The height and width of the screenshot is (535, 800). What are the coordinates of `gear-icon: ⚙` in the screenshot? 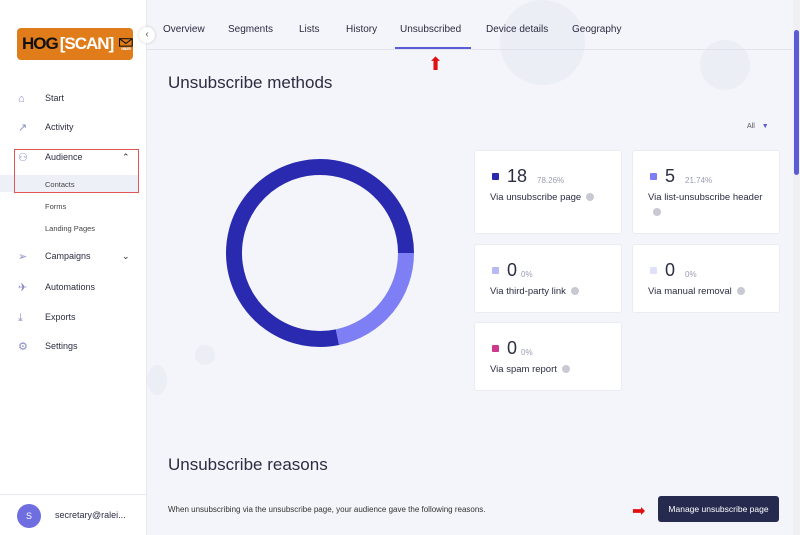 It's located at (23, 347).